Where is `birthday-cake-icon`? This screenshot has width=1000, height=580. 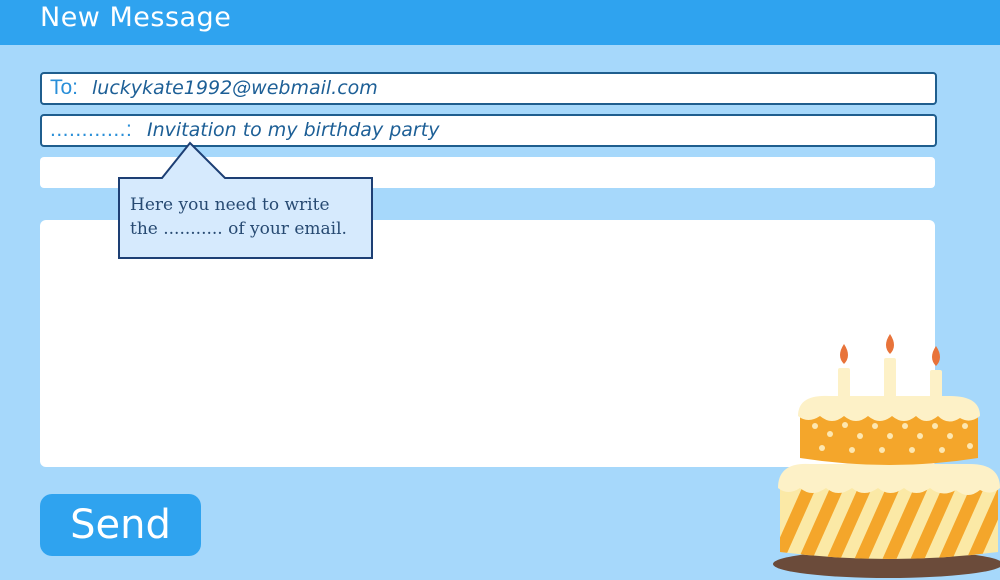 birthday-cake-icon is located at coordinates (886, 456).